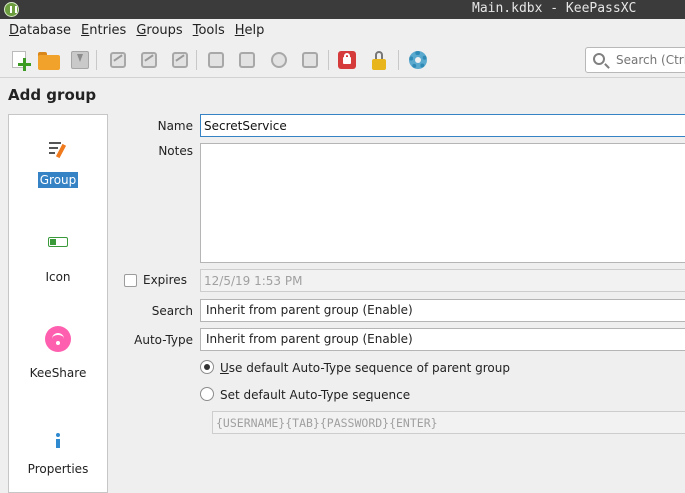 The image size is (685, 493). What do you see at coordinates (40, 30) in the screenshot?
I see `menu-database: Database` at bounding box center [40, 30].